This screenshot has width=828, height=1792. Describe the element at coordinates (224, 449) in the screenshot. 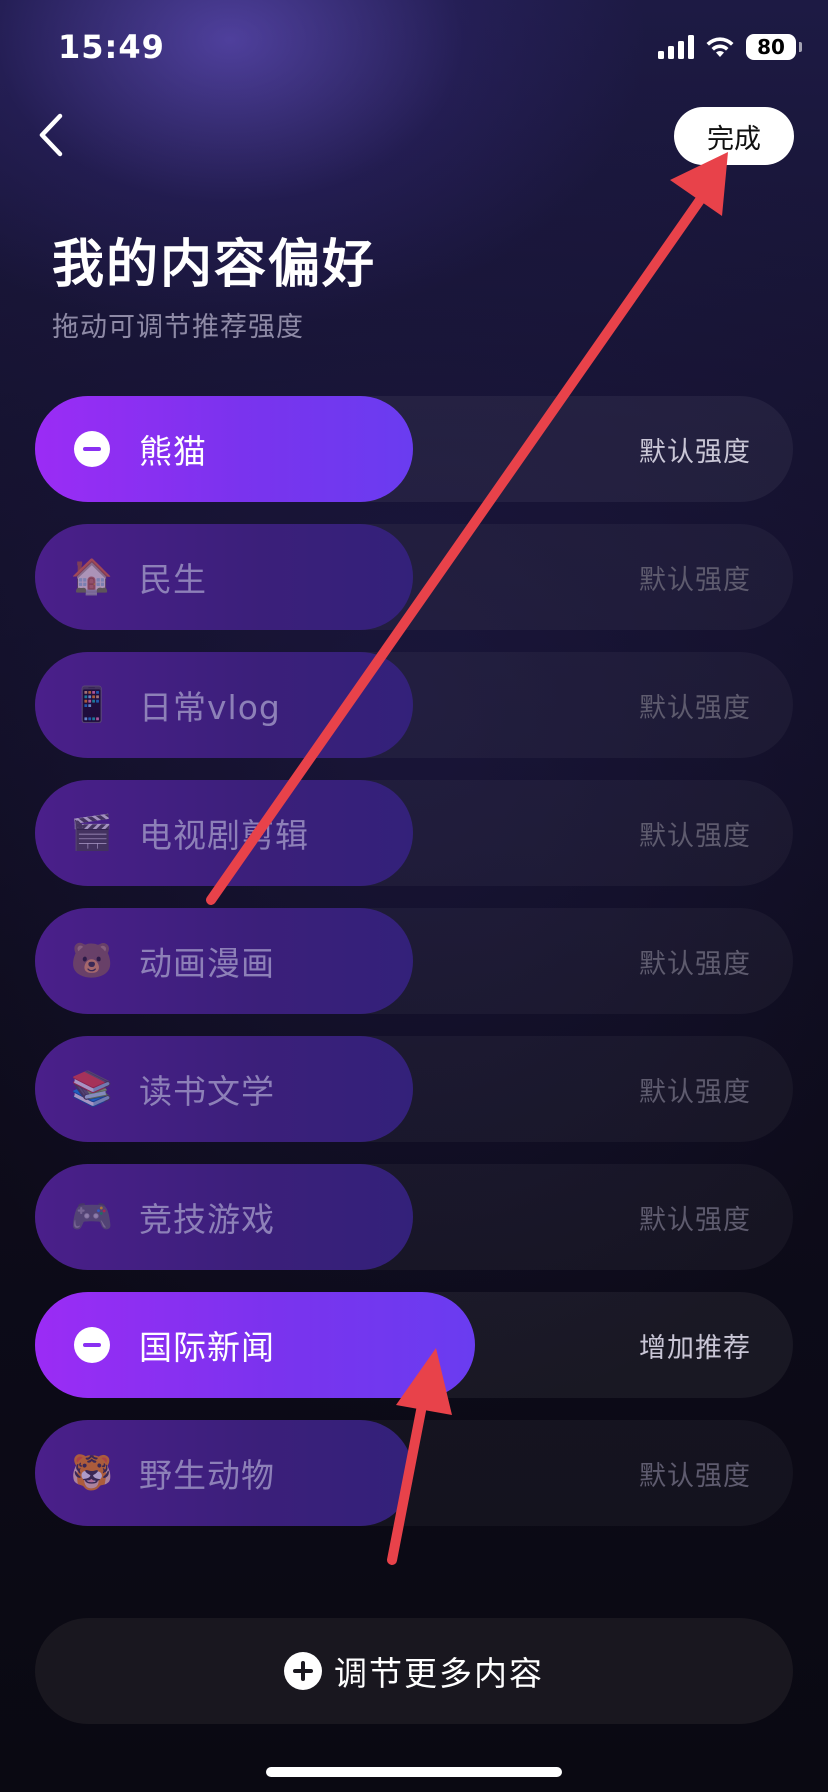

I see `preference-slider-handle: 熊猫` at that location.